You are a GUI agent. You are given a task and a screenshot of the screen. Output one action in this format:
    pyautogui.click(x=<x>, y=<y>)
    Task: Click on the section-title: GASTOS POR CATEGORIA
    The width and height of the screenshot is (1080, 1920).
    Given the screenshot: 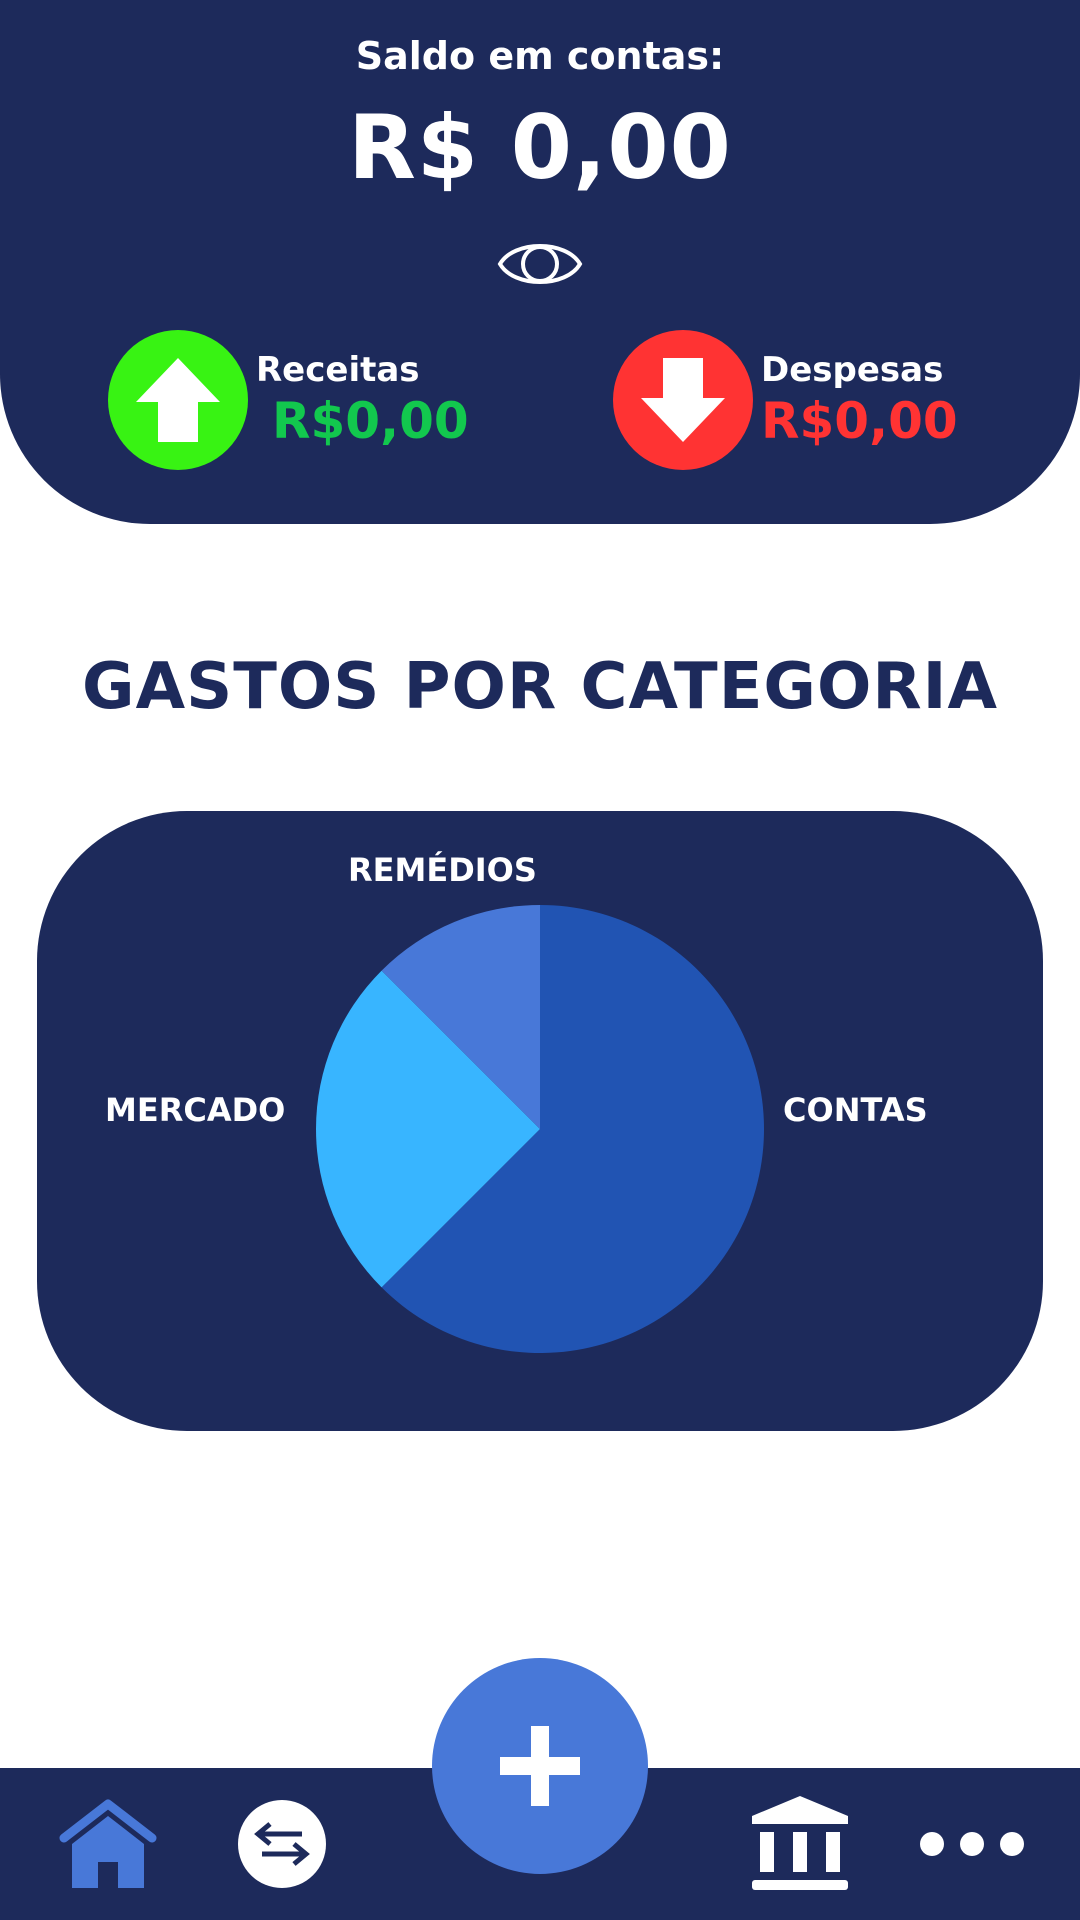 What is the action you would take?
    pyautogui.click(x=540, y=687)
    